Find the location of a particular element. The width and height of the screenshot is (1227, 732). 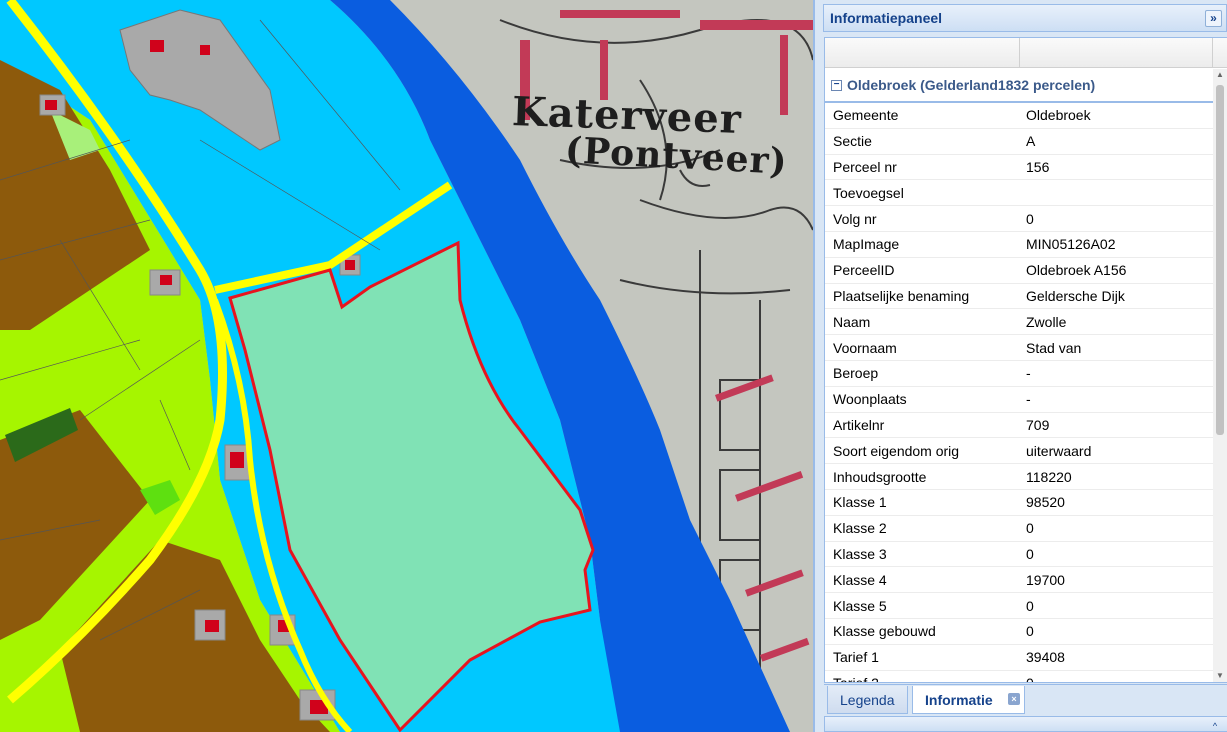

property-key: Klasse 2 is located at coordinates (860, 528).